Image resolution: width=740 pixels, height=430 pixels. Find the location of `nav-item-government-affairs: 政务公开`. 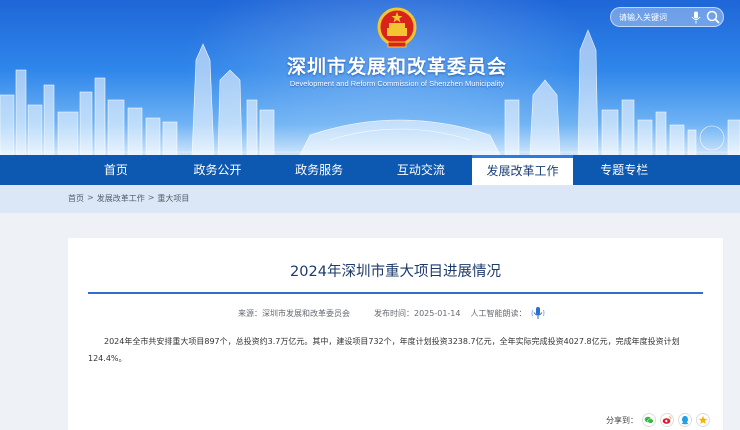

nav-item-government-affairs: 政务公开 is located at coordinates (218, 170).